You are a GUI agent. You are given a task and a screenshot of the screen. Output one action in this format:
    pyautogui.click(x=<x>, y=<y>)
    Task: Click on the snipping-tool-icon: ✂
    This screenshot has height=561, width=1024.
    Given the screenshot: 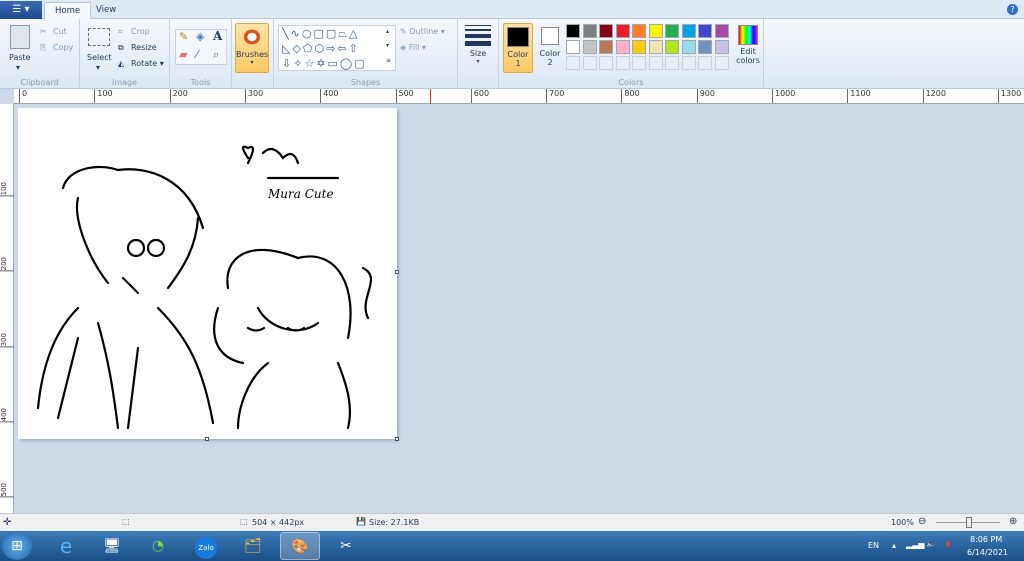 What is the action you would take?
    pyautogui.click(x=346, y=546)
    